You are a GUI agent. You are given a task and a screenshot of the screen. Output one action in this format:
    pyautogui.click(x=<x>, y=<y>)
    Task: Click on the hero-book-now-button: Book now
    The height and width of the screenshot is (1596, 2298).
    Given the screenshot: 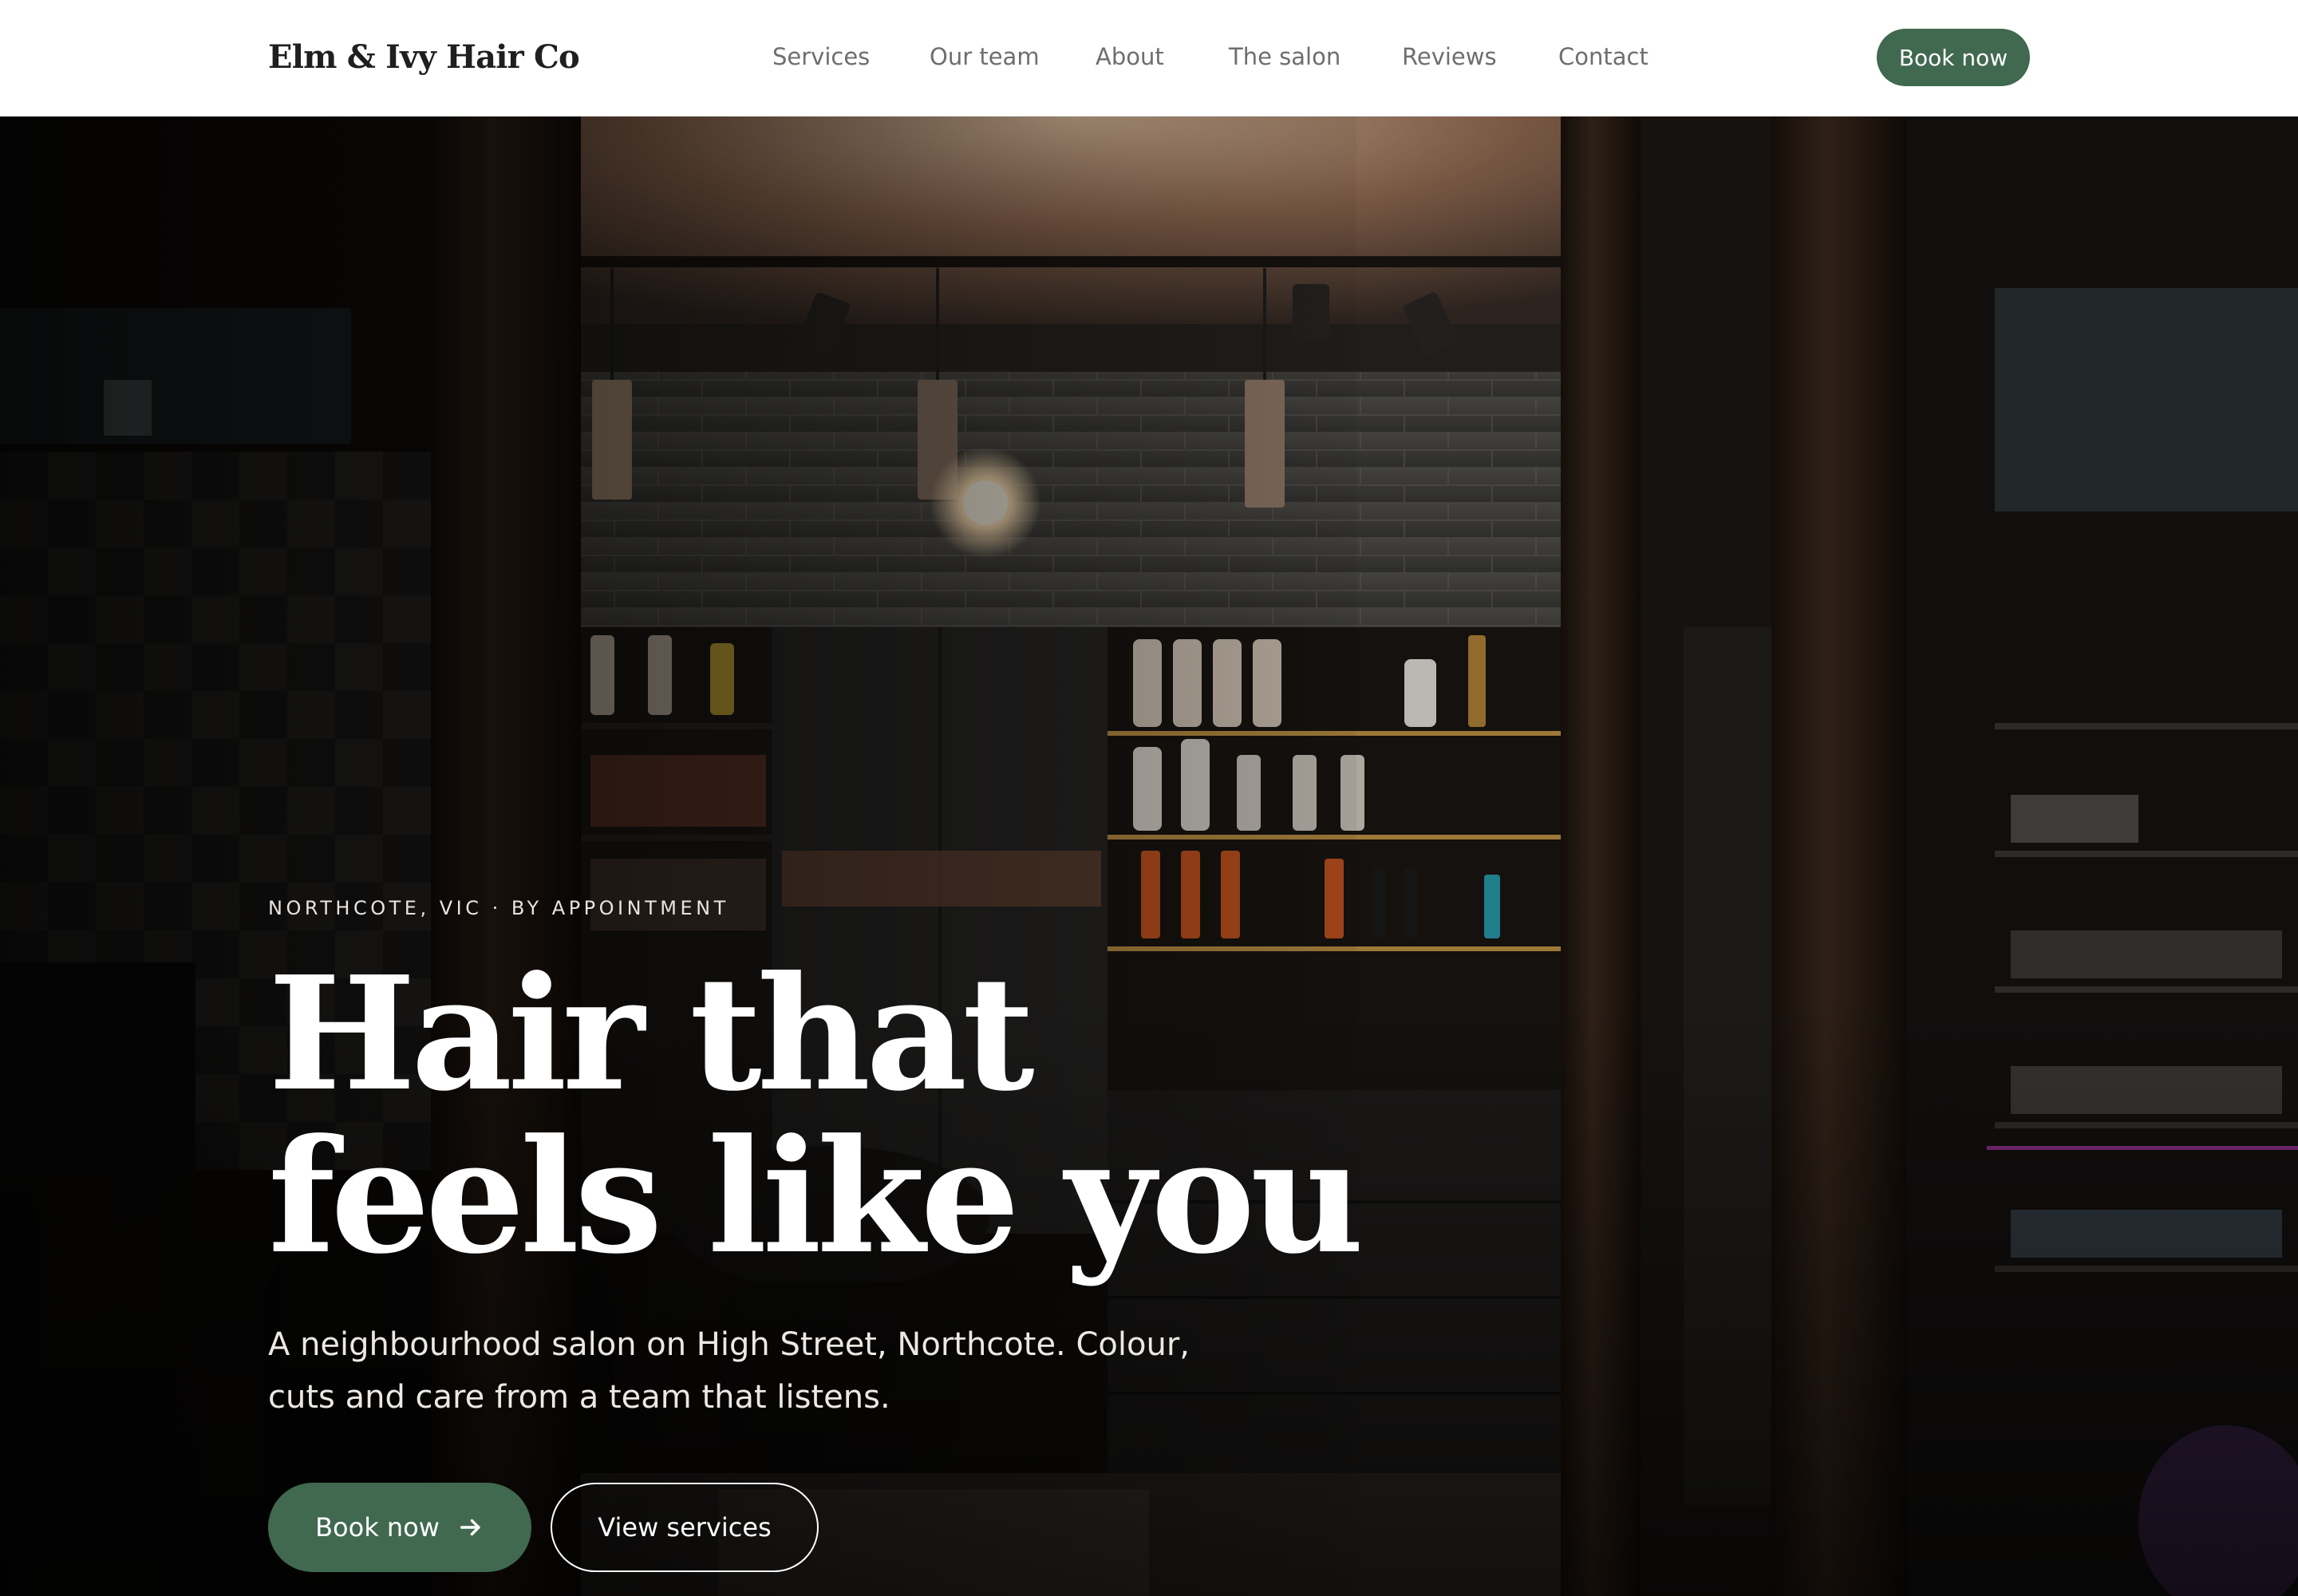 What is the action you would take?
    pyautogui.click(x=399, y=1527)
    